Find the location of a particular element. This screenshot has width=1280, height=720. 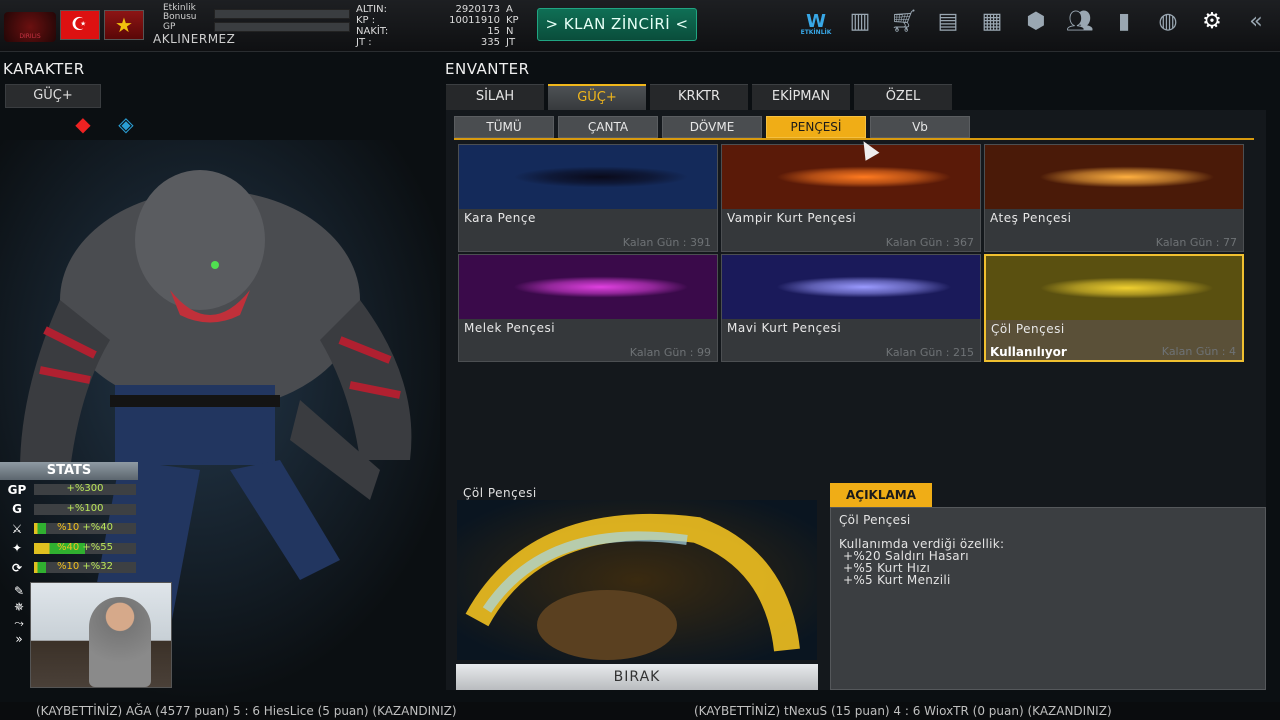

preview-title: Çöl Pençesi is located at coordinates (500, 493).